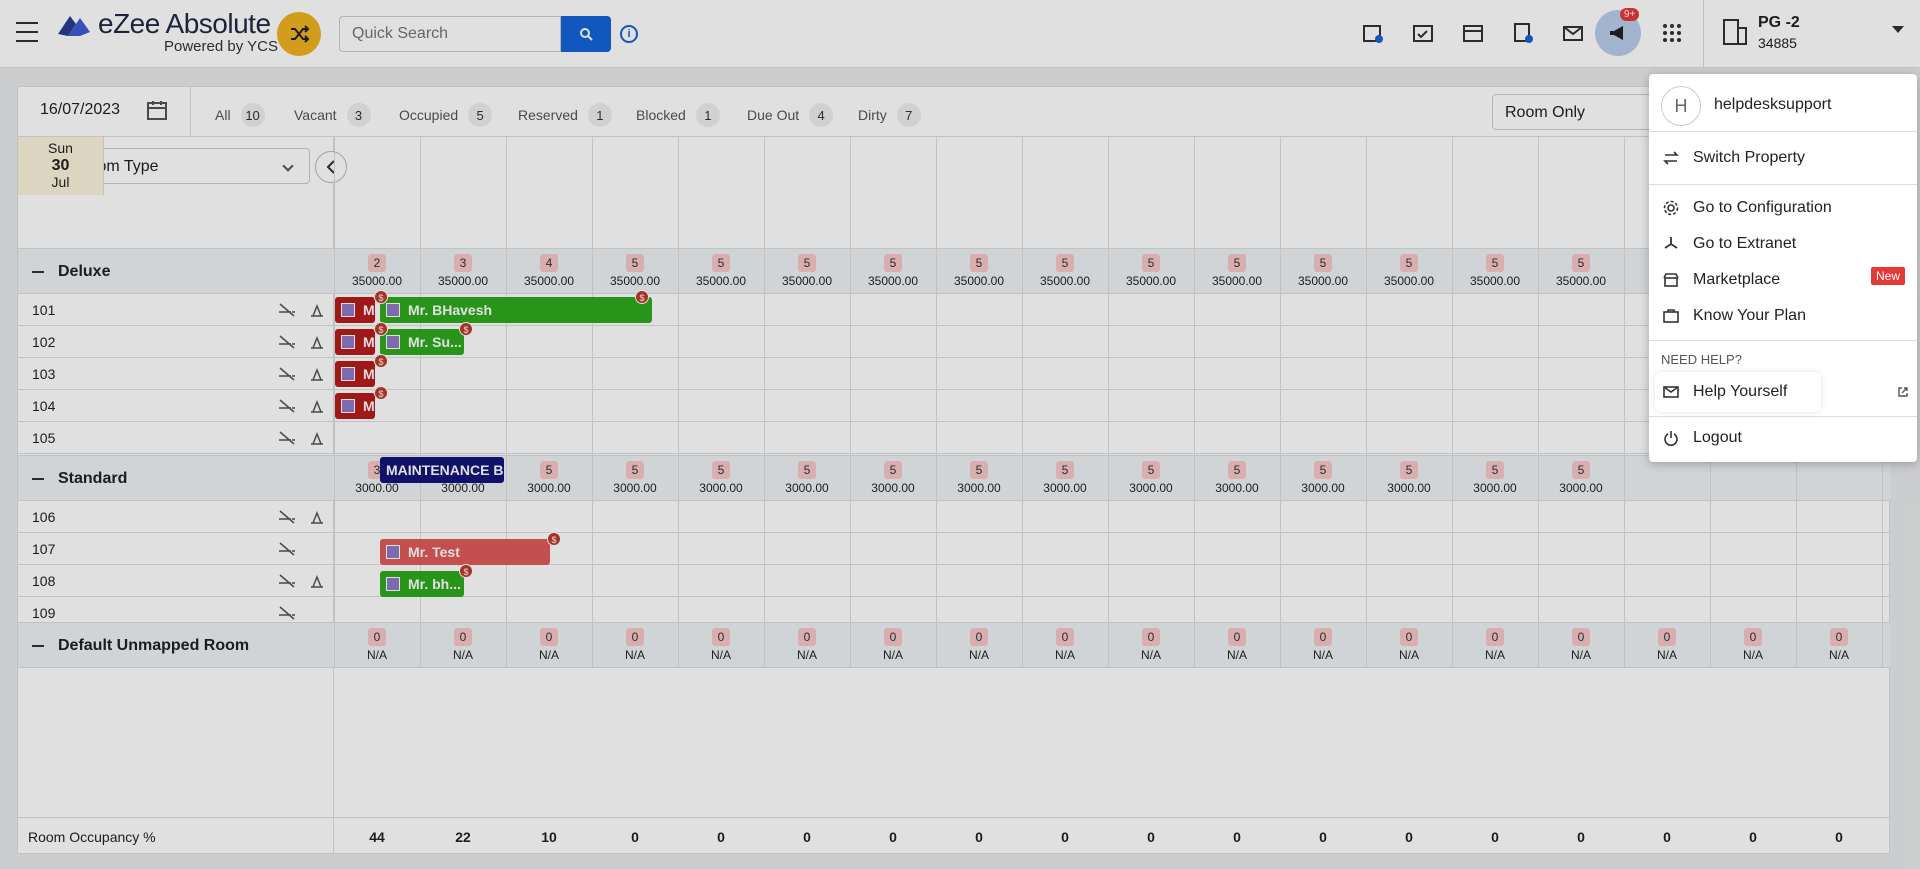 This screenshot has height=869, width=1920. What do you see at coordinates (1373, 33) in the screenshot?
I see `calendar-add-icon` at bounding box center [1373, 33].